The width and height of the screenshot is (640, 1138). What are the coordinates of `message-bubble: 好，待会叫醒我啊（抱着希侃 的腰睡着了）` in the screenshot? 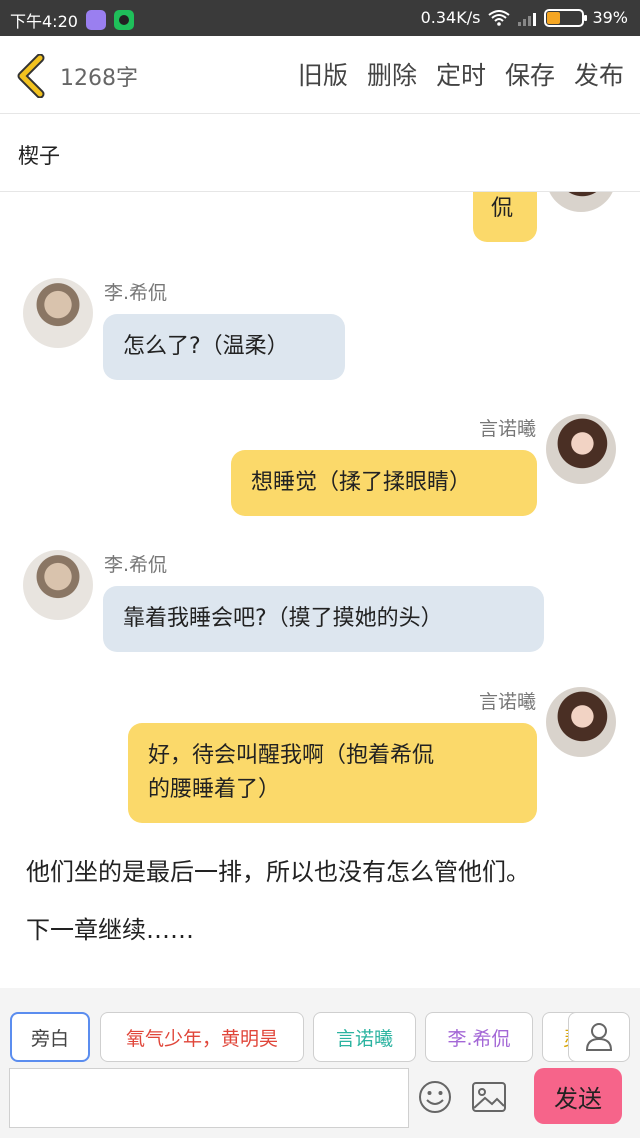 It's located at (332, 773).